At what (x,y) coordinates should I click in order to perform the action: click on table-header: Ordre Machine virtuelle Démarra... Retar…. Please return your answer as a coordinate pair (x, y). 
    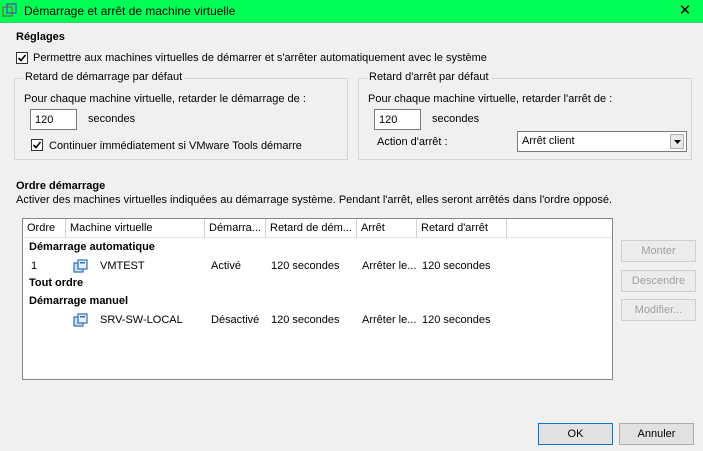
    Looking at the image, I should click on (317, 228).